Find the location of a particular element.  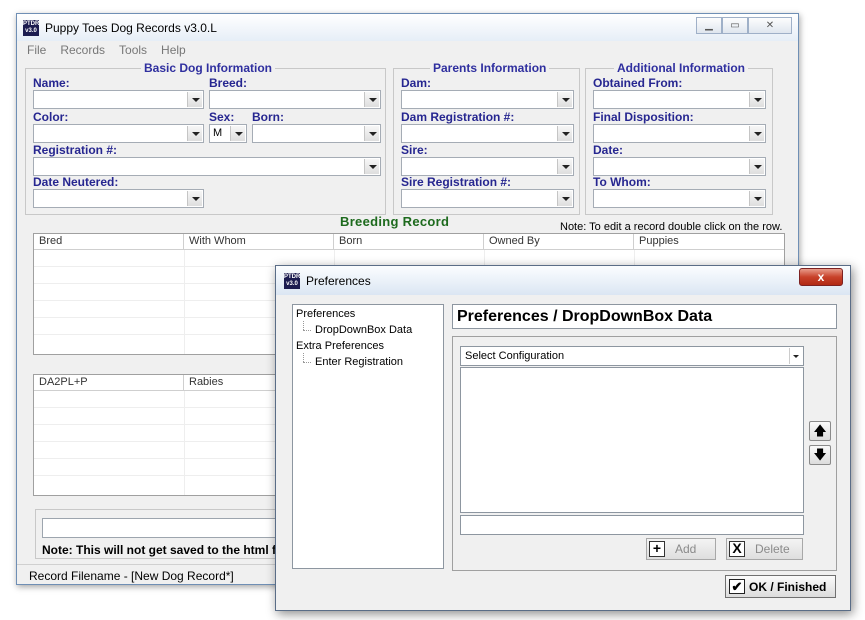

checkmark-icon: ✔ is located at coordinates (737, 586).